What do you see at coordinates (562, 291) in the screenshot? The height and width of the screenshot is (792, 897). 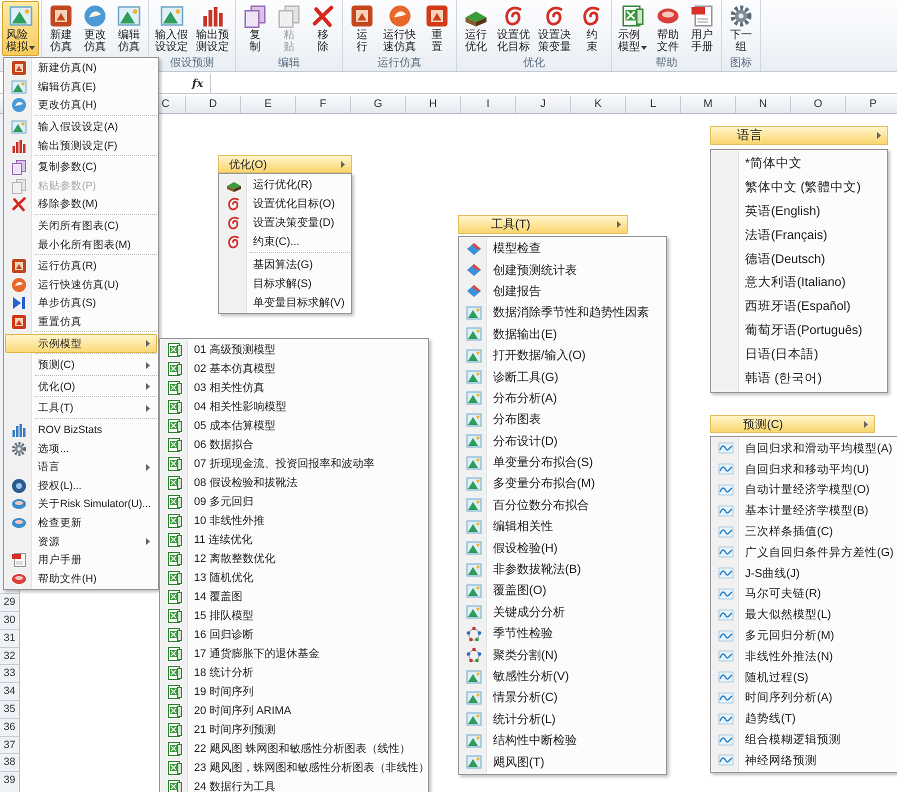 I see `menu-item: 创建报告` at bounding box center [562, 291].